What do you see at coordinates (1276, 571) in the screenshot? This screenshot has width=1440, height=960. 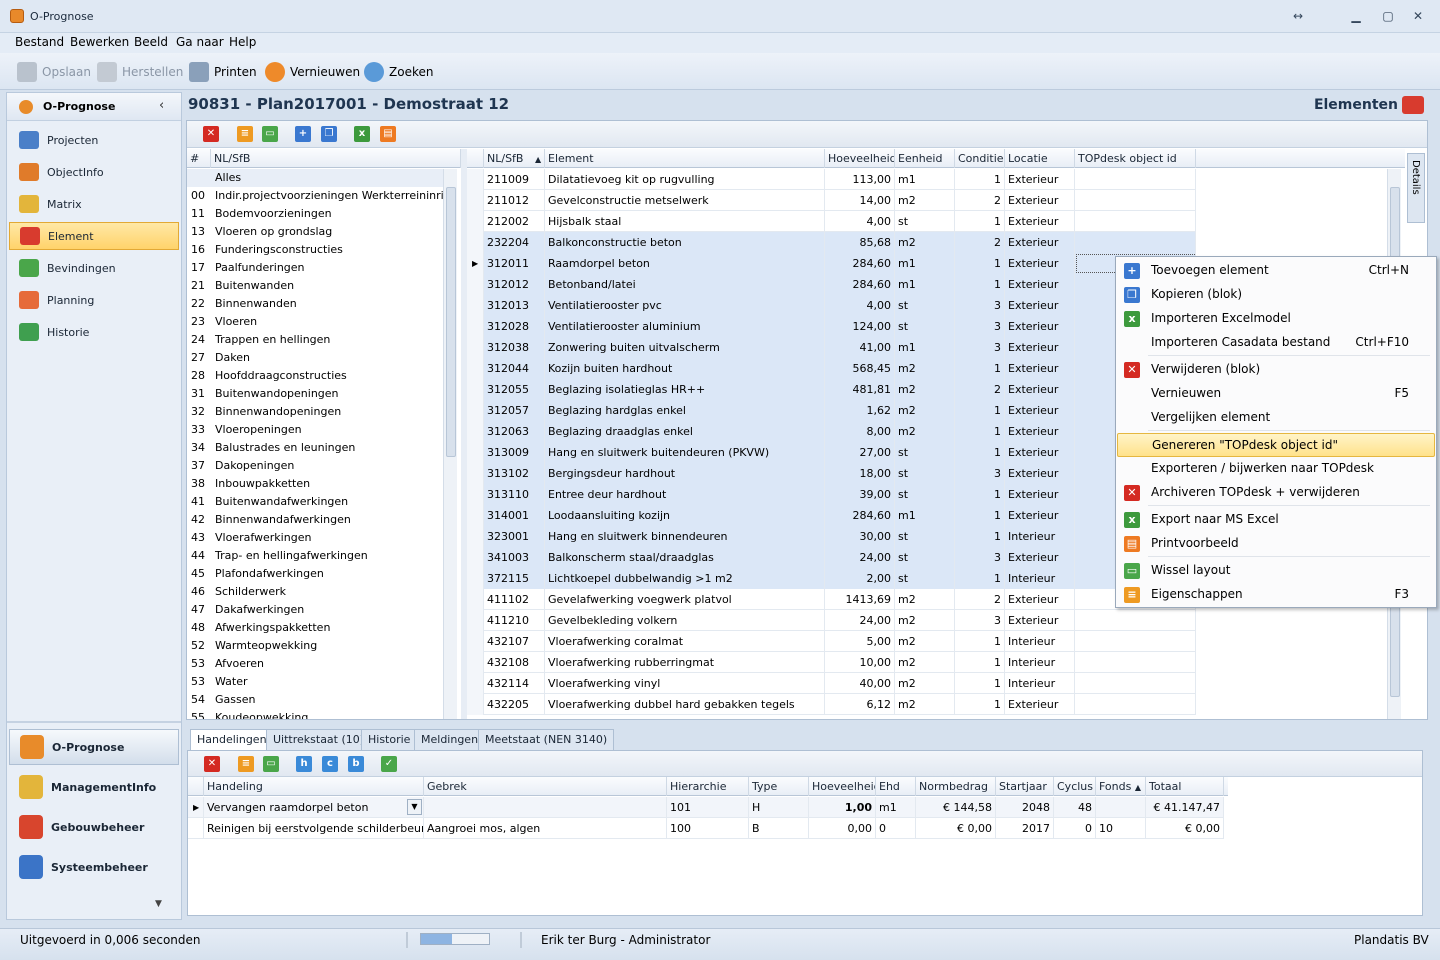 I see `context-menu-item: ▭ Wissel layout` at bounding box center [1276, 571].